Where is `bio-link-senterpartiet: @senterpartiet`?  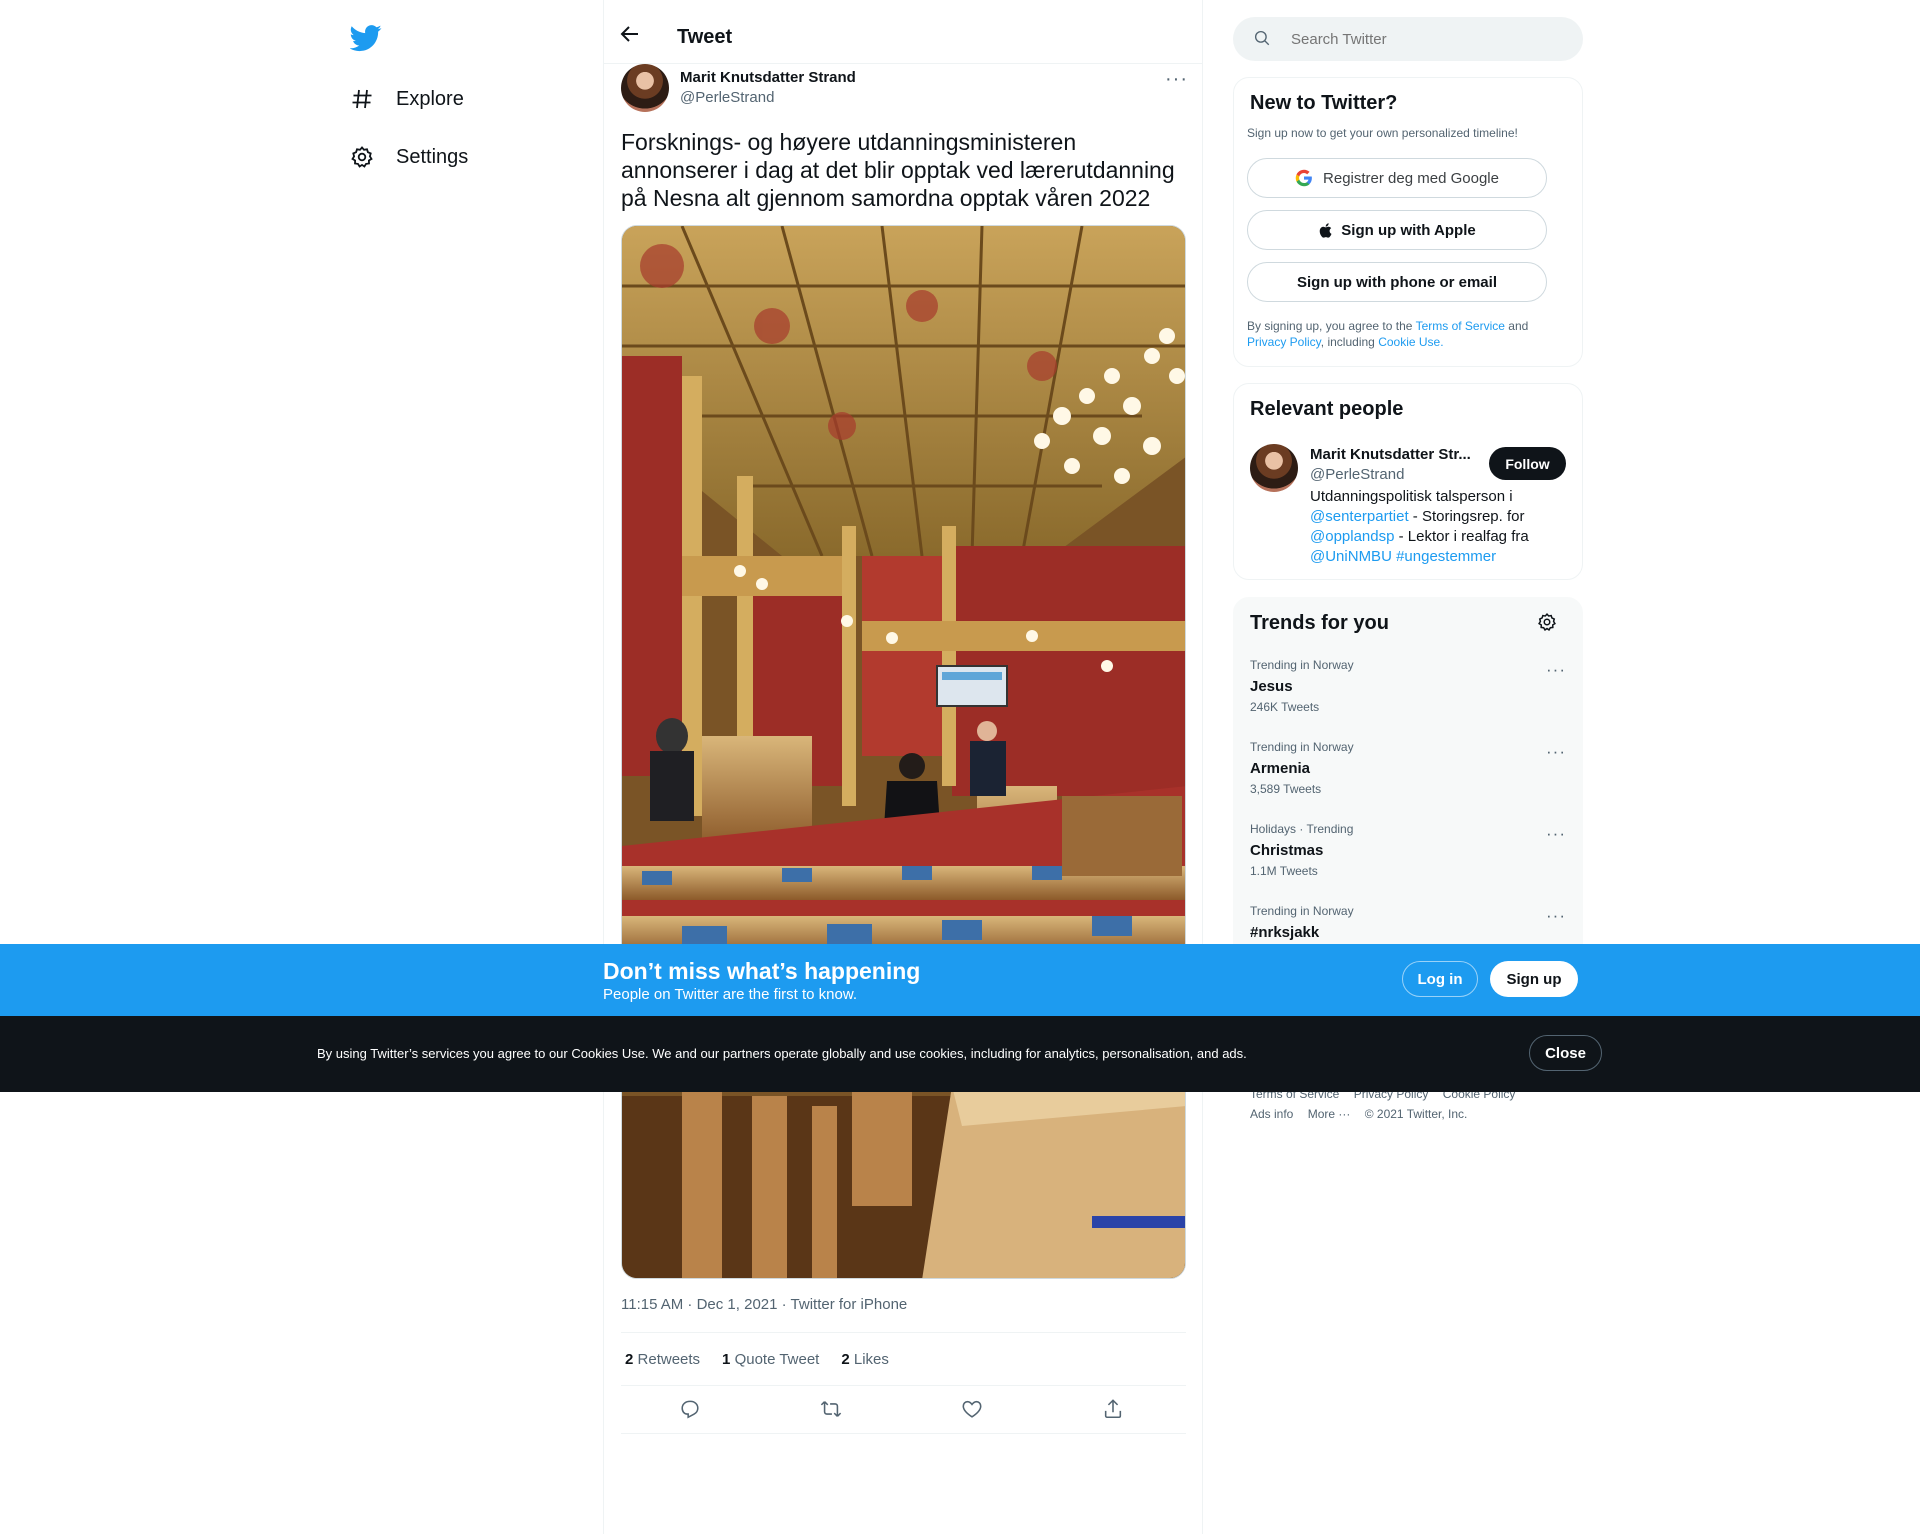
bio-link-senterpartiet: @senterpartiet is located at coordinates (1359, 516).